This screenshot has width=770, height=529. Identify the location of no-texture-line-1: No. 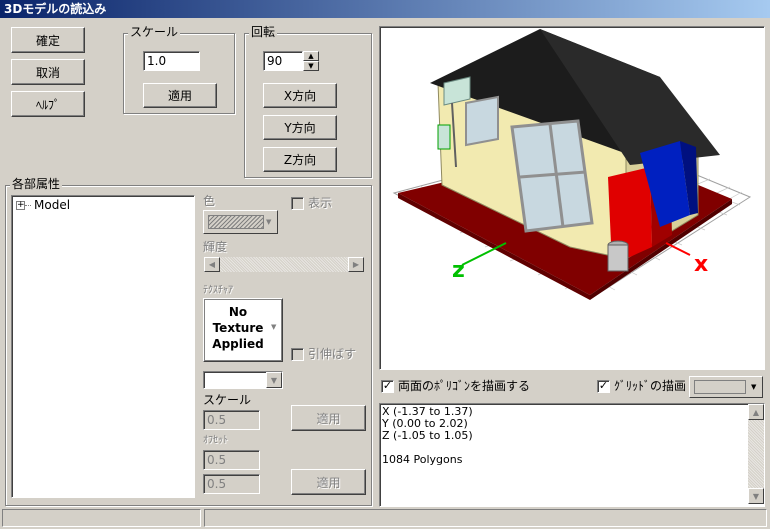
(238, 312).